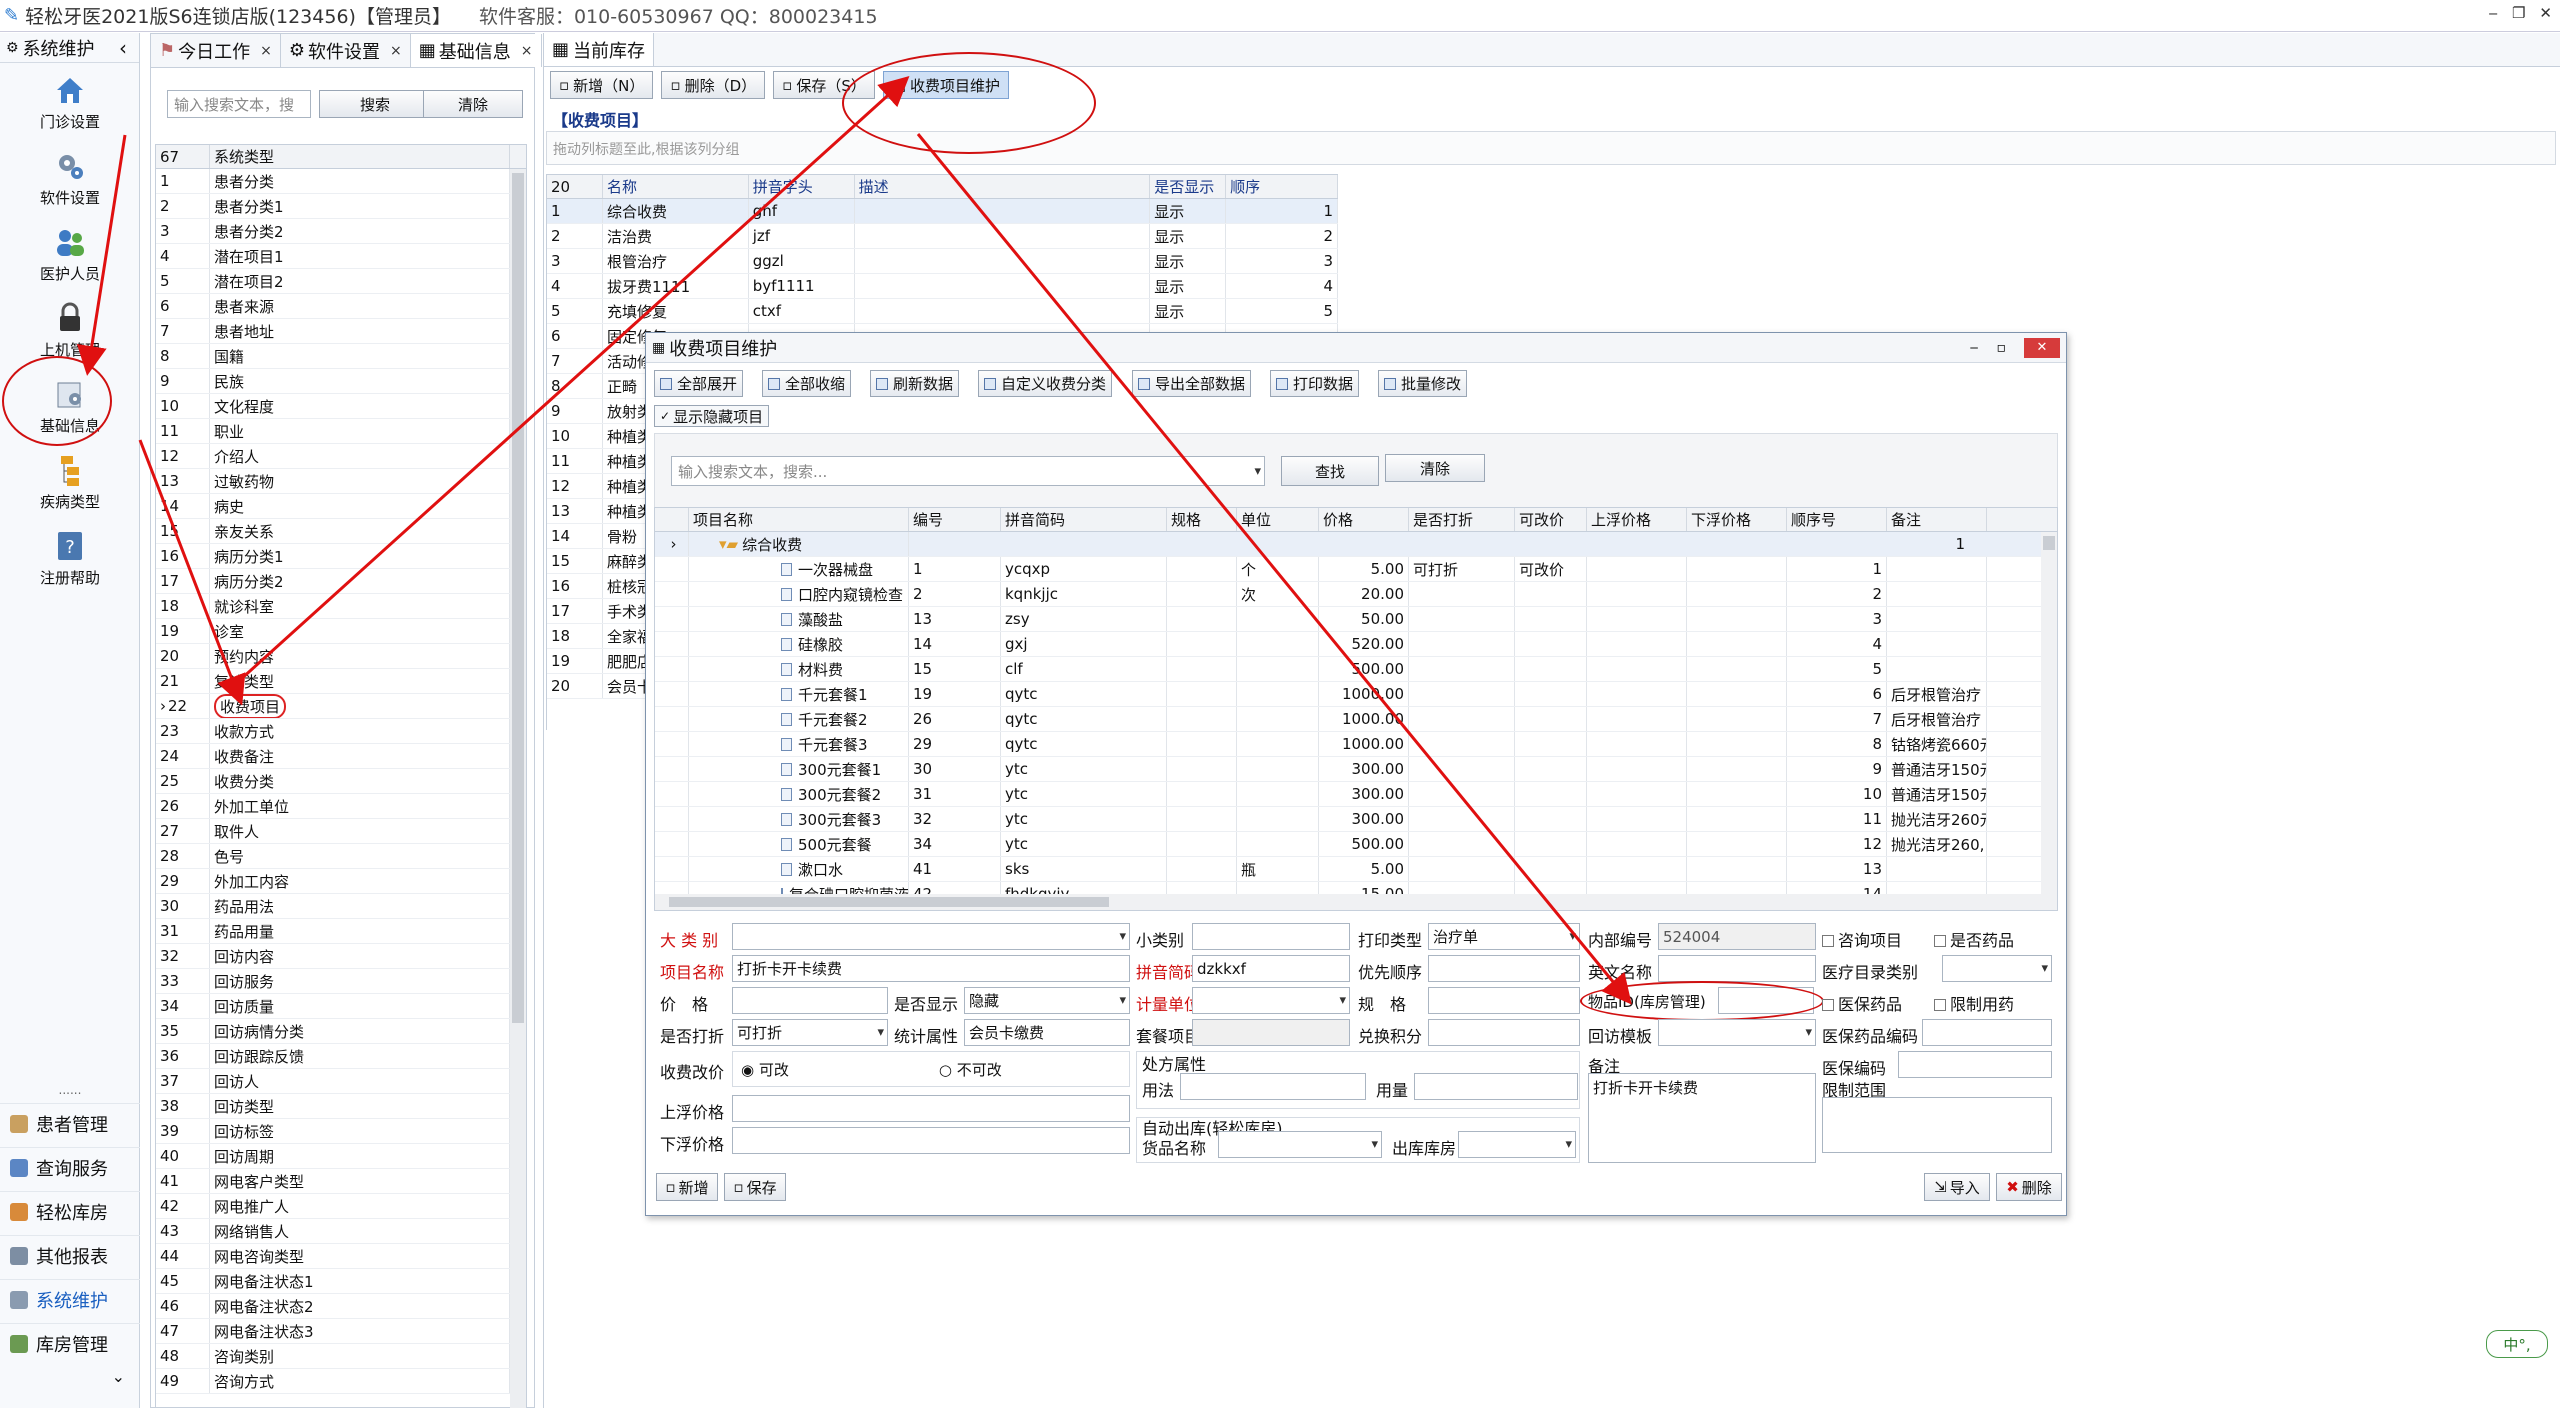 Image resolution: width=2560 pixels, height=1408 pixels. Describe the element at coordinates (1356, 869) in the screenshot. I see `table-row: 漱口水 41 sks 瓶 5.00 13` at that location.